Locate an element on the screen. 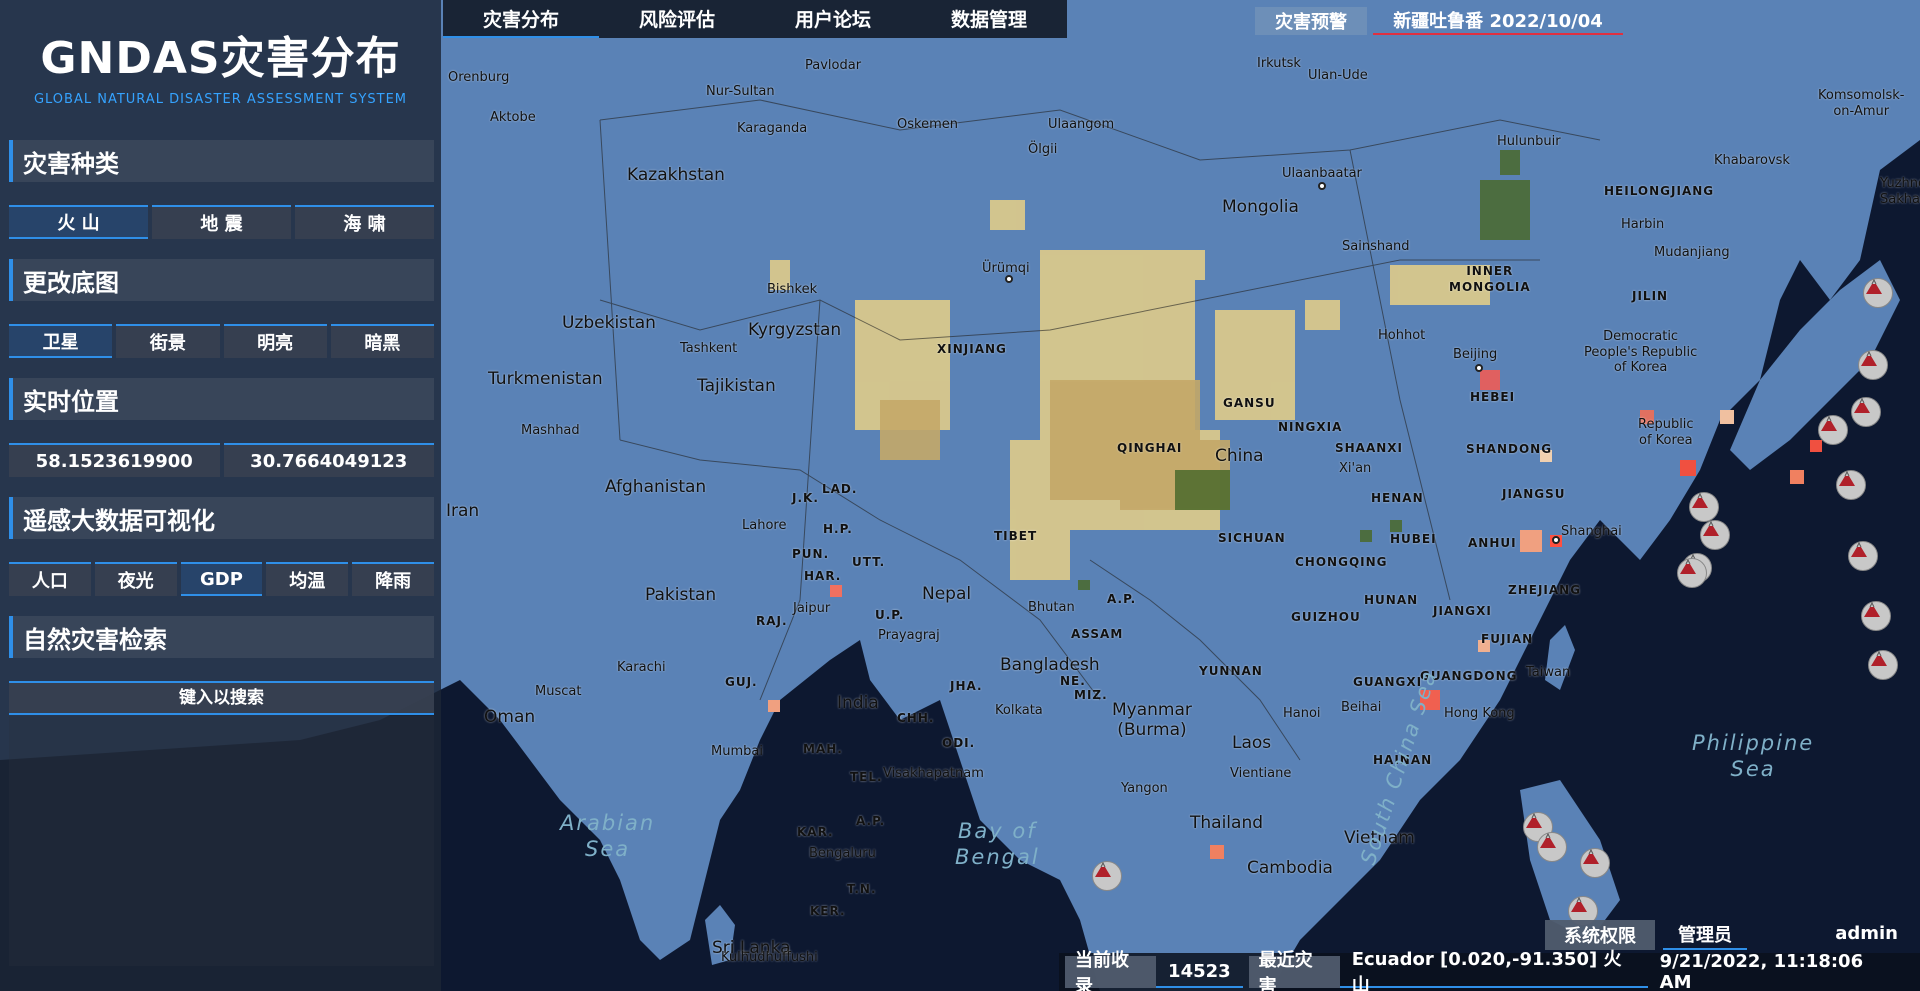  city-marker is located at coordinates (1556, 540).